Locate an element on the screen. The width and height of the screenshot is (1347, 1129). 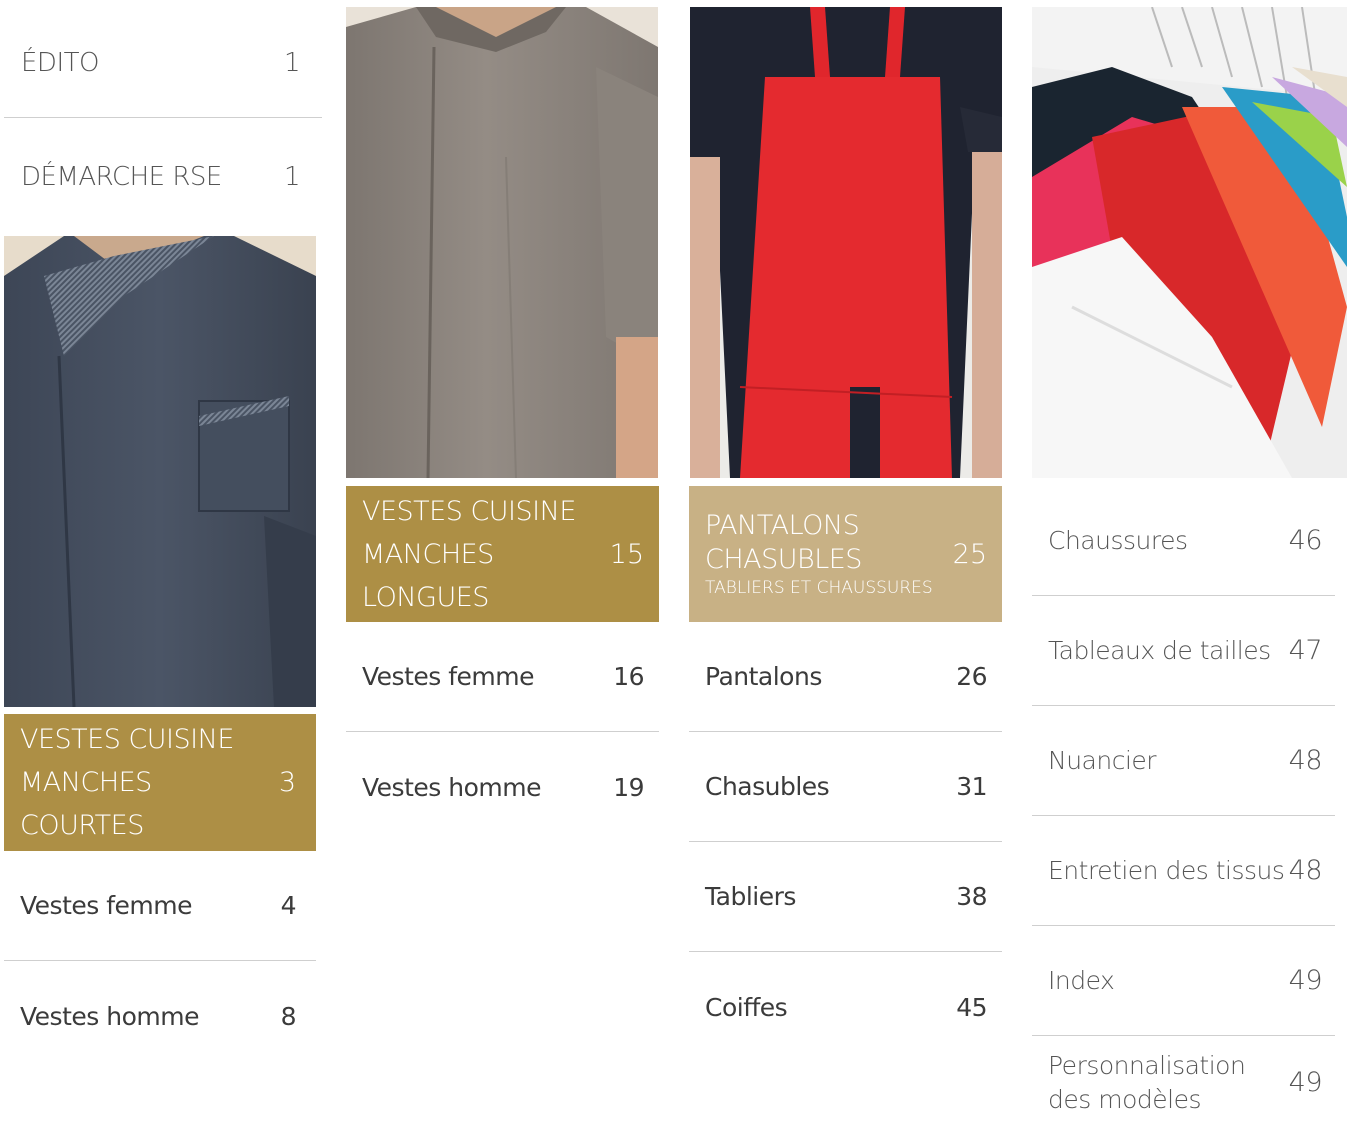
toc-item-label: Entretien des tissus is located at coordinates (1166, 870).